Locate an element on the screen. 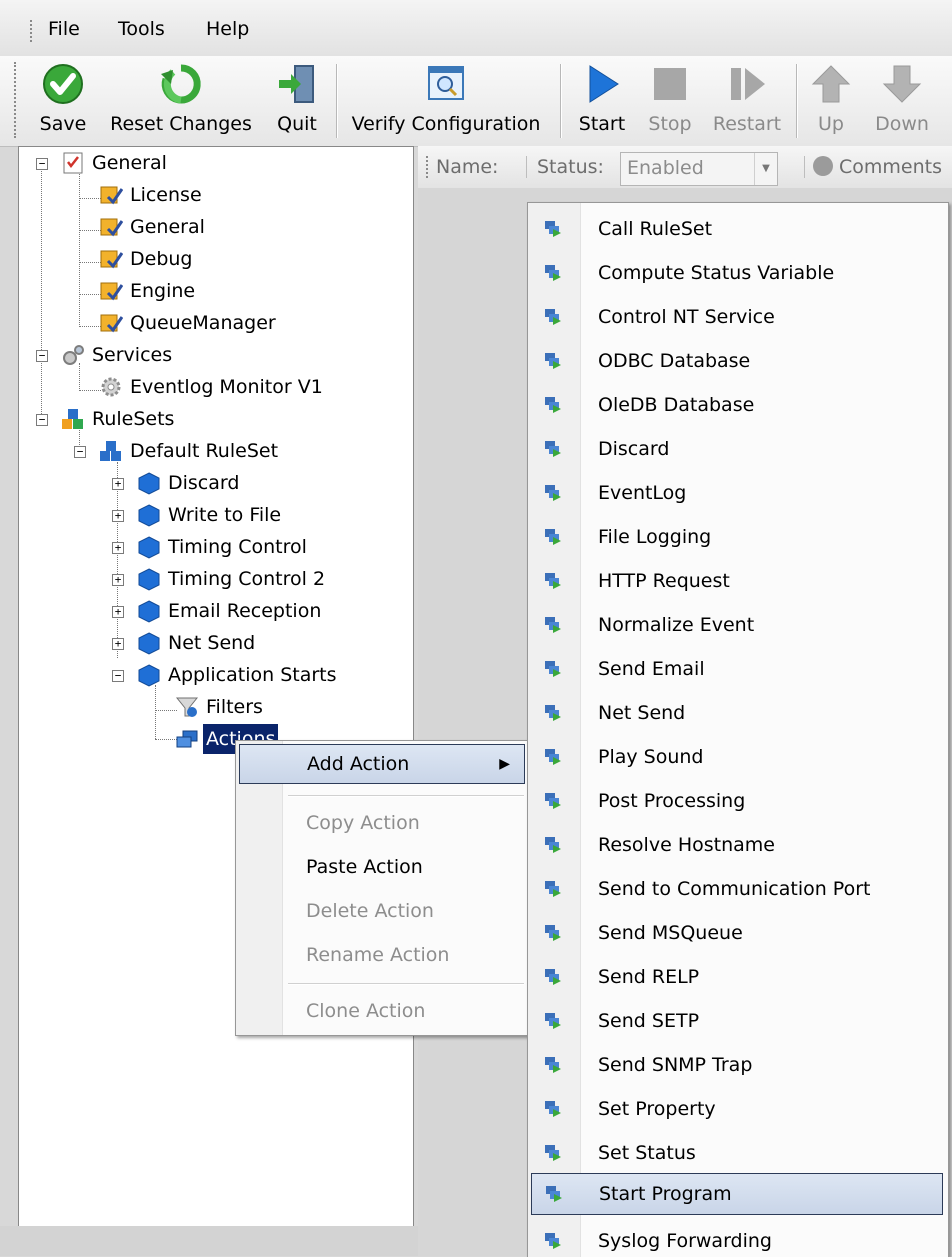  tree-node-label: Application Starts is located at coordinates (252, 675).